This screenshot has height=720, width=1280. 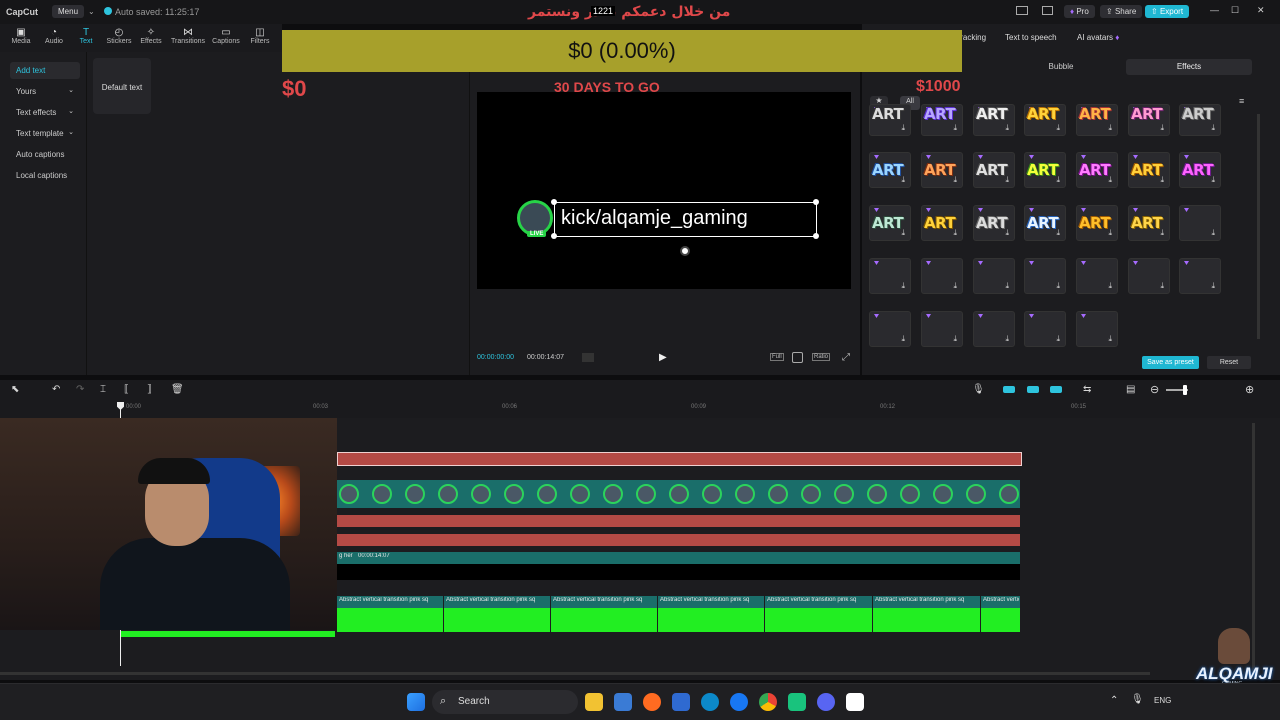 What do you see at coordinates (45, 154) in the screenshot?
I see `sidebar-item-auto-captions: Auto captions` at bounding box center [45, 154].